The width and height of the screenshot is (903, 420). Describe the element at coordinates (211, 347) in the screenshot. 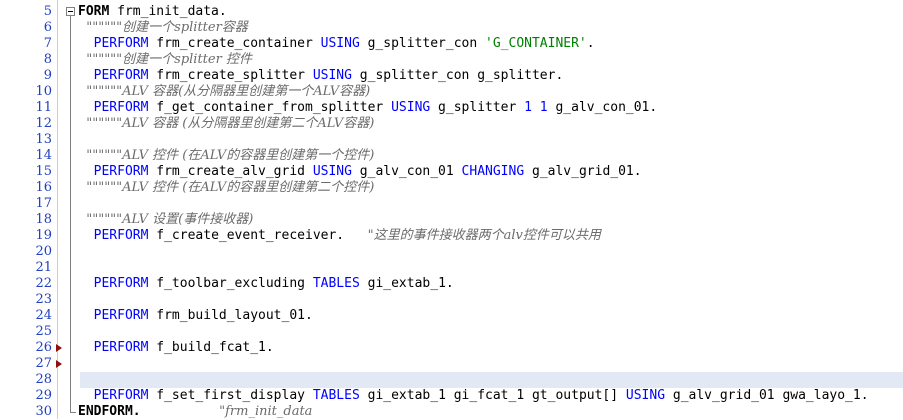

I see `code-token: f_build_fcat_1.` at that location.